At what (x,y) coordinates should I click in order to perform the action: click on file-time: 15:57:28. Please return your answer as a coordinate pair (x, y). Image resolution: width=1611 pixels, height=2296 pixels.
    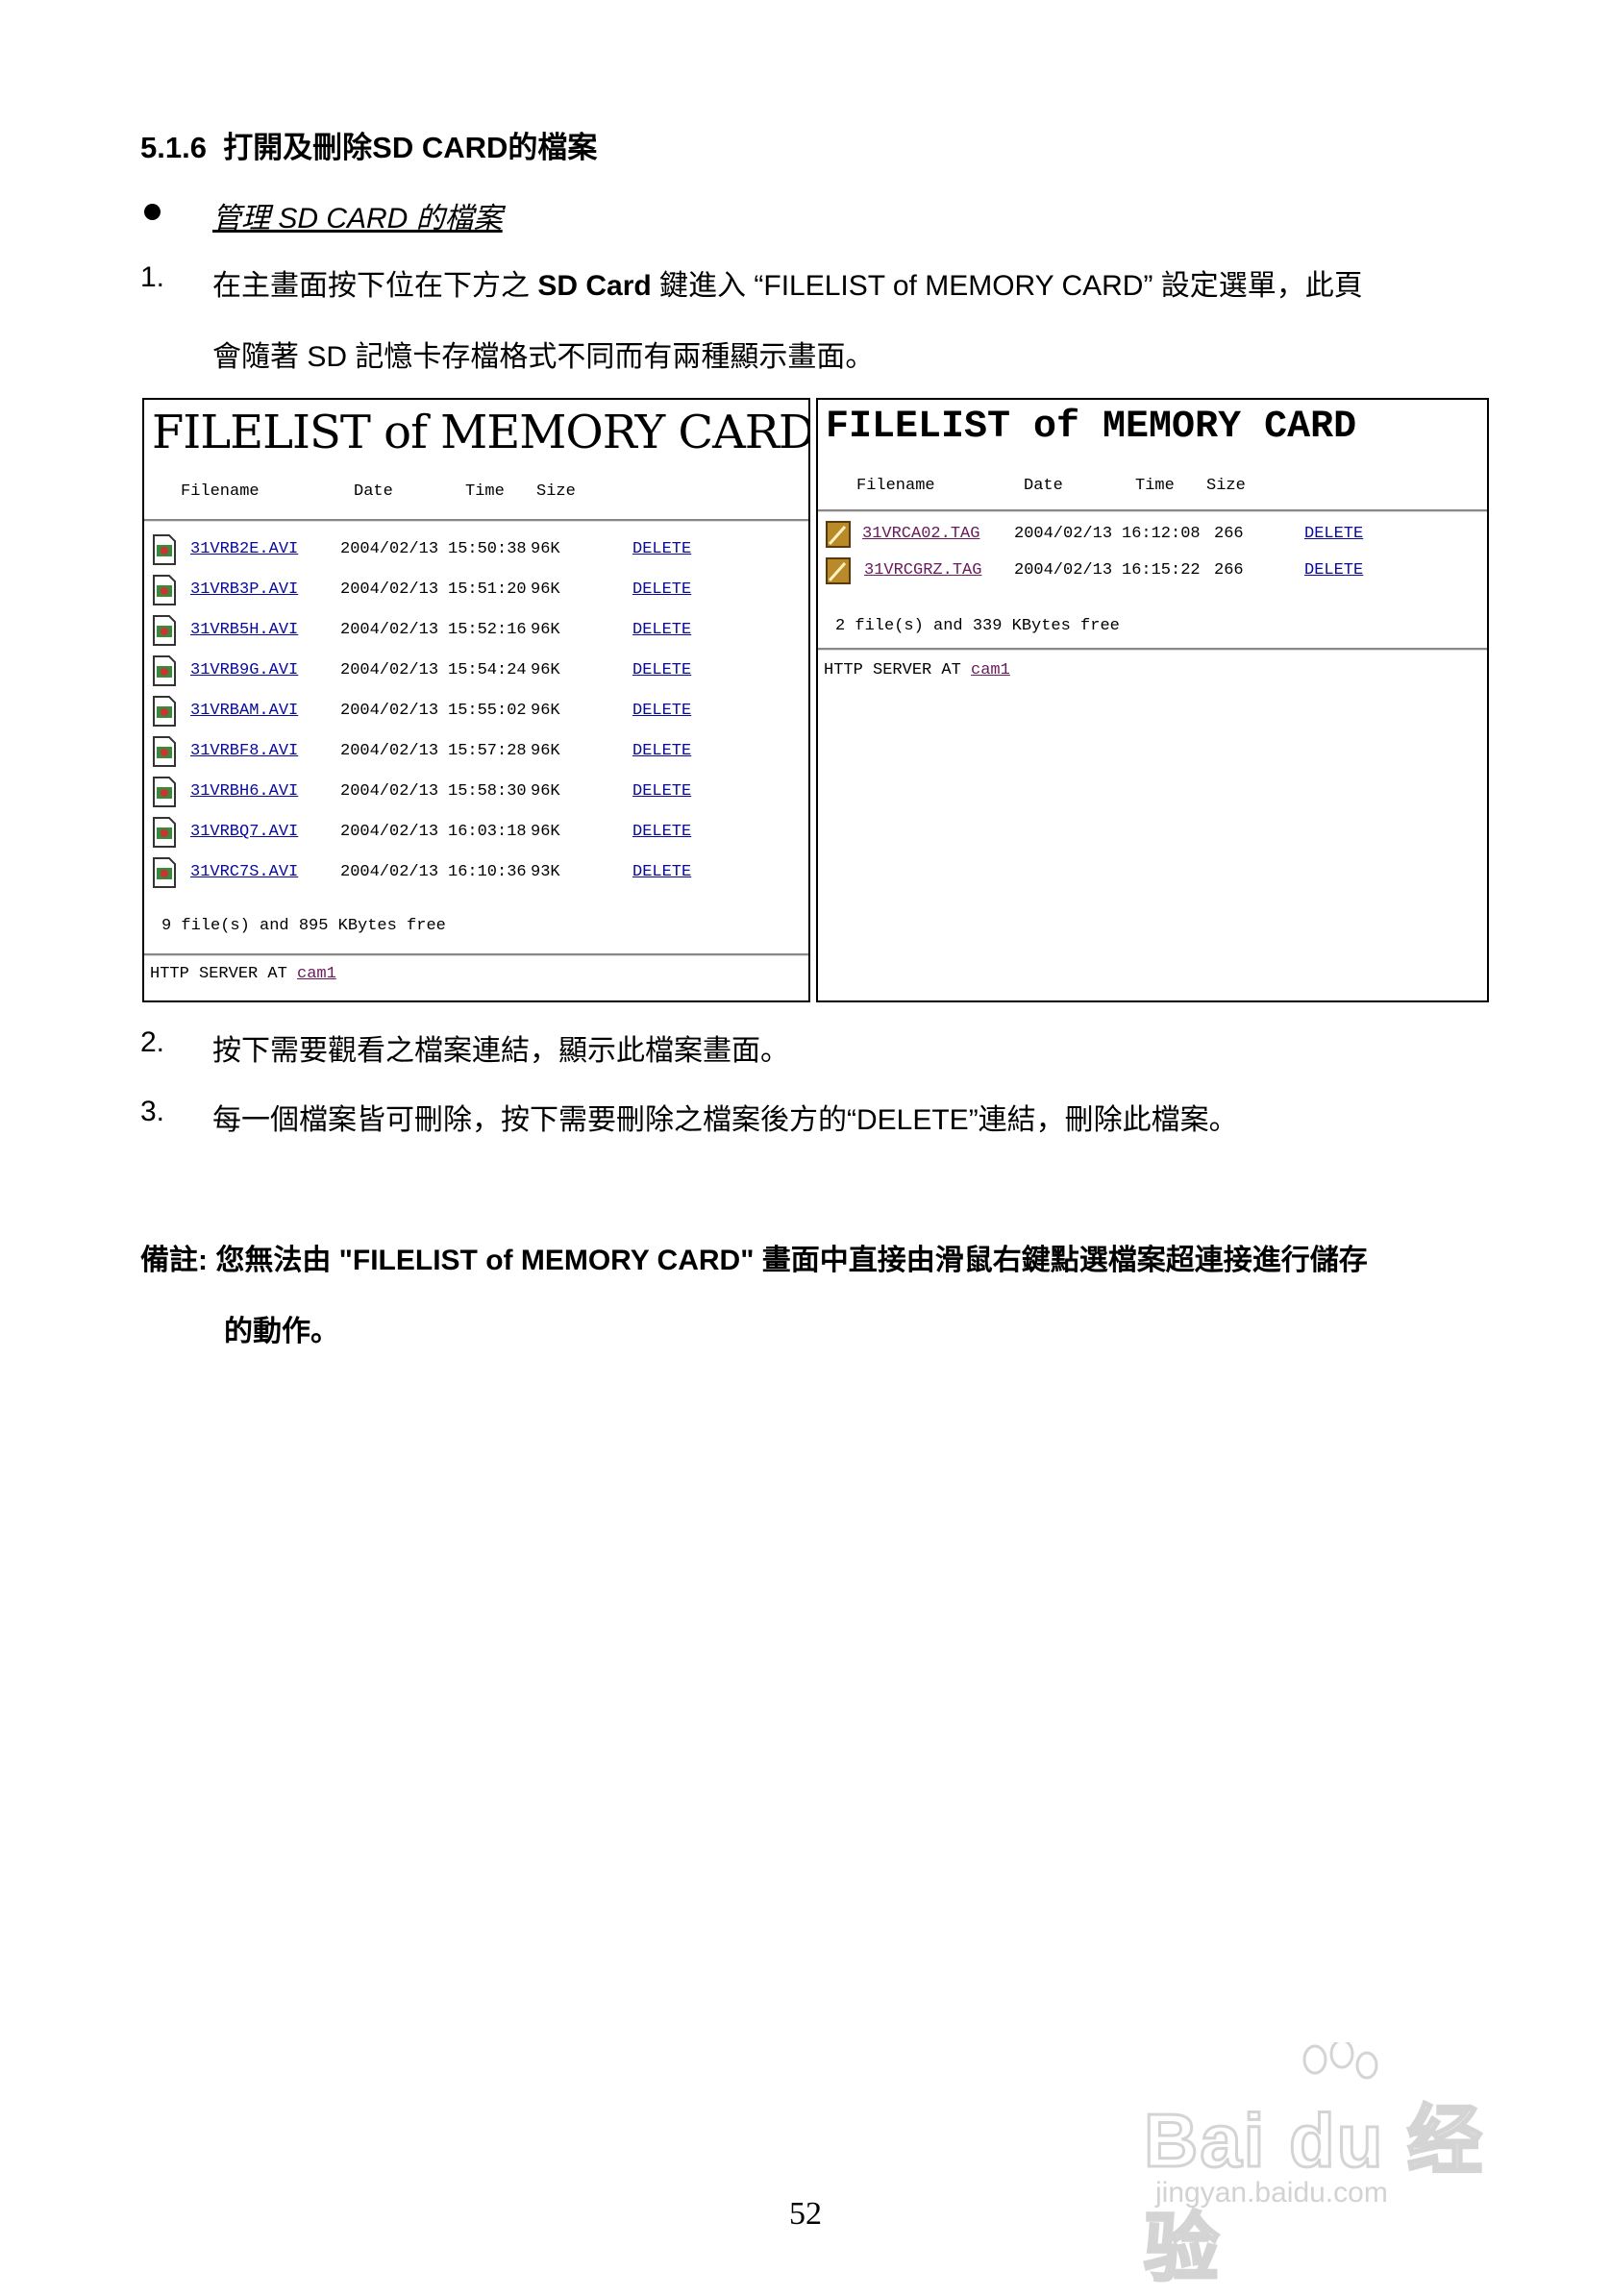
    Looking at the image, I should click on (487, 751).